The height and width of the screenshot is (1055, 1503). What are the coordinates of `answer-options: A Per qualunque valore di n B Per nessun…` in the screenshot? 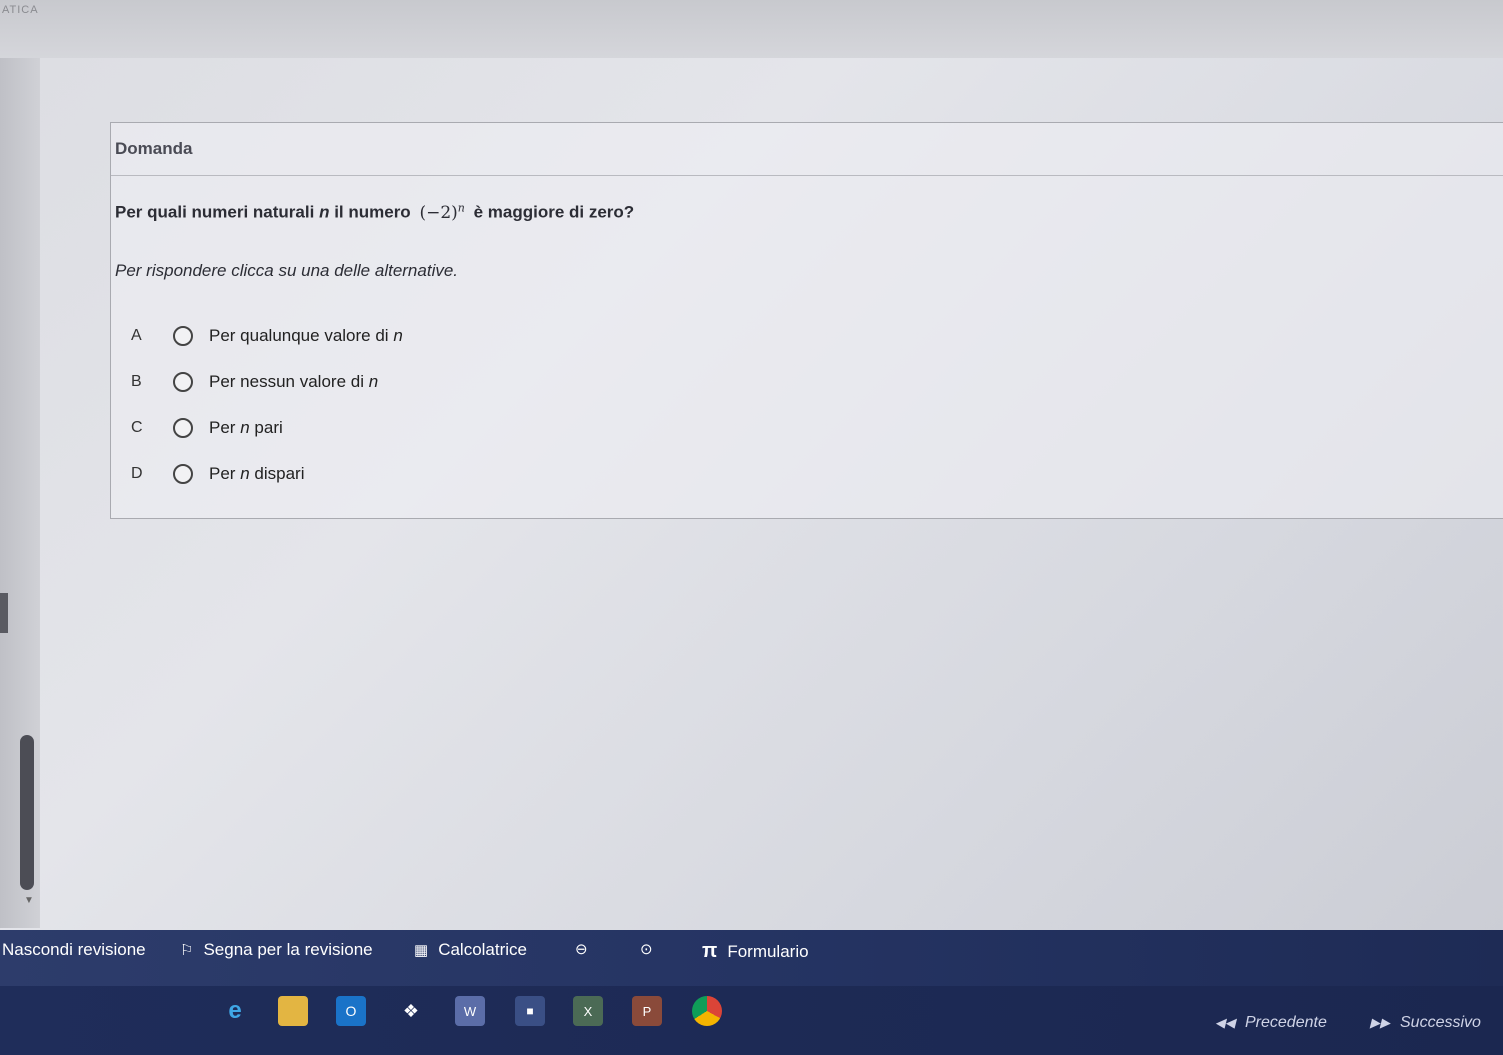 It's located at (267, 405).